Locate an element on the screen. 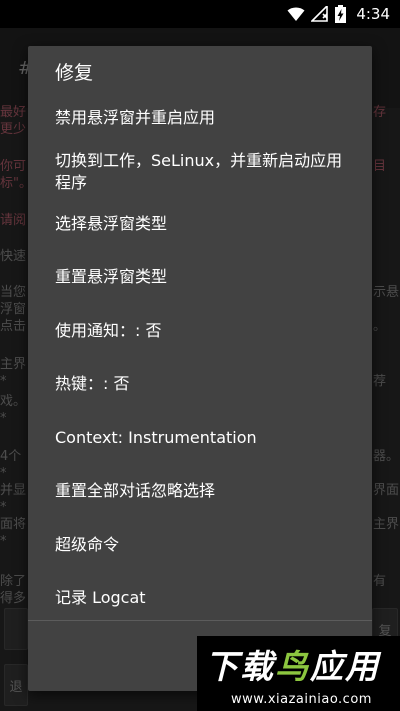 The height and width of the screenshot is (711, 400). watermark-url: www.xiazainiao.com is located at coordinates (301, 699).